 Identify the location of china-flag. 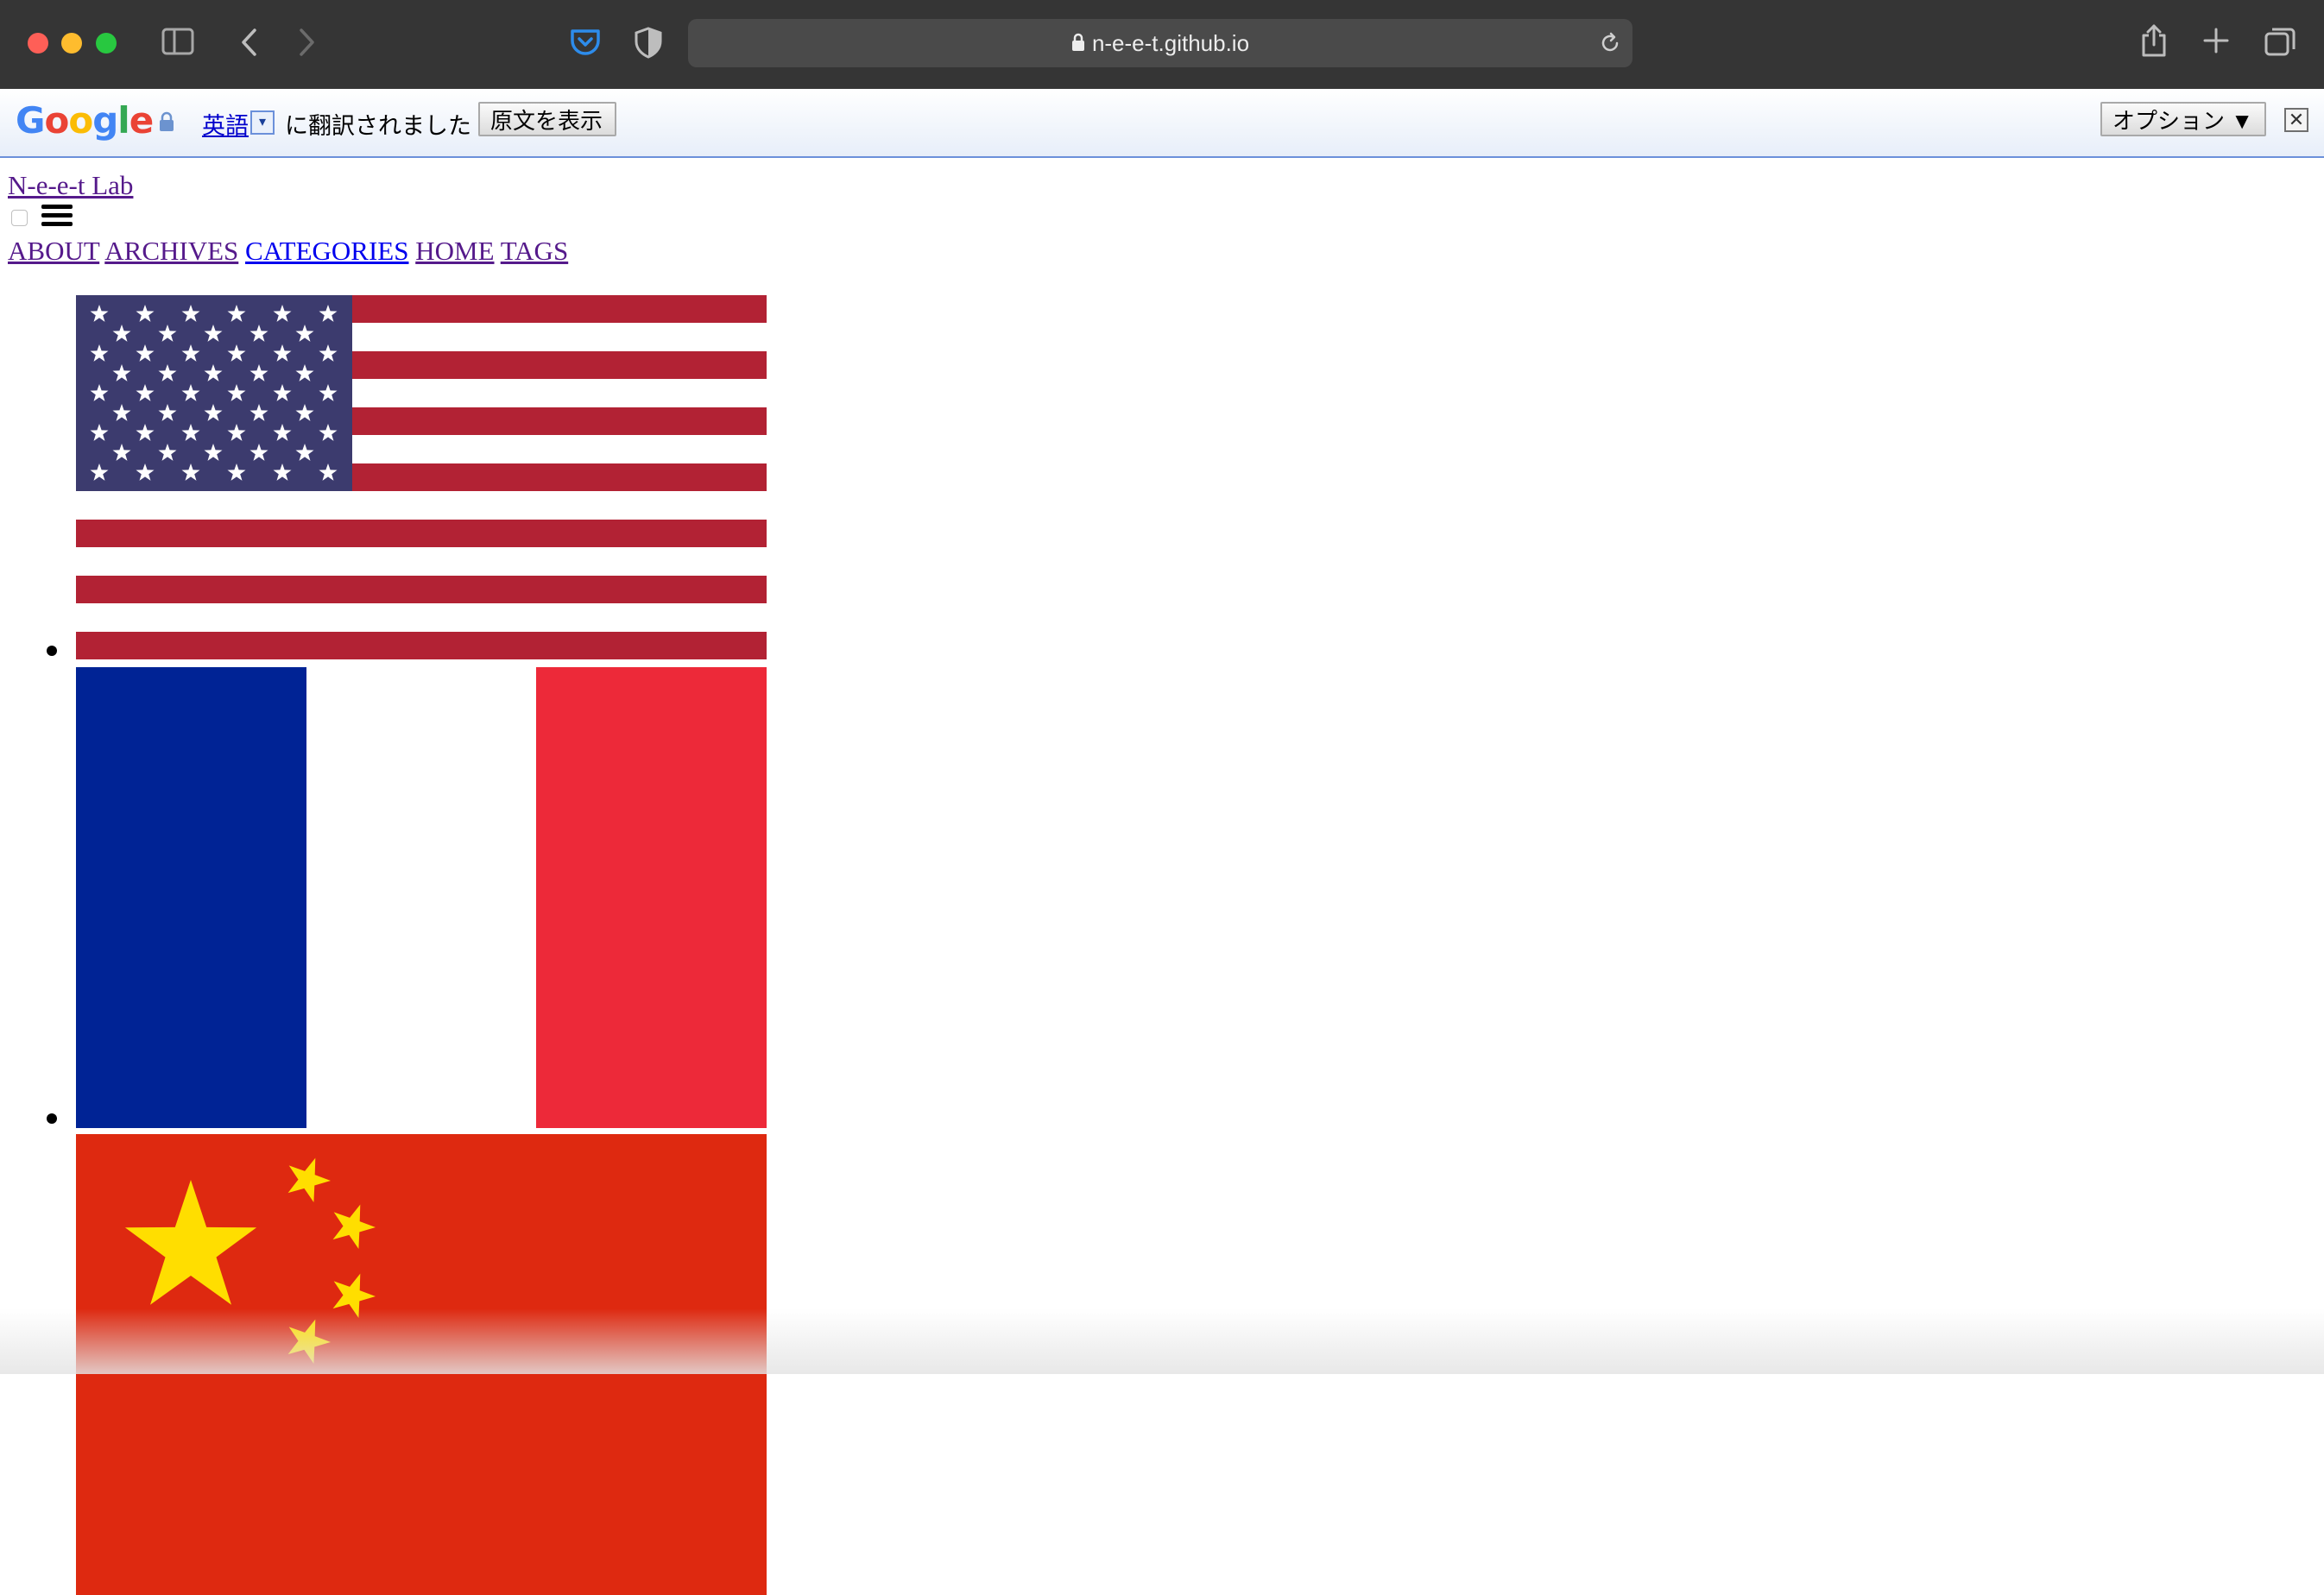
(422, 1365).